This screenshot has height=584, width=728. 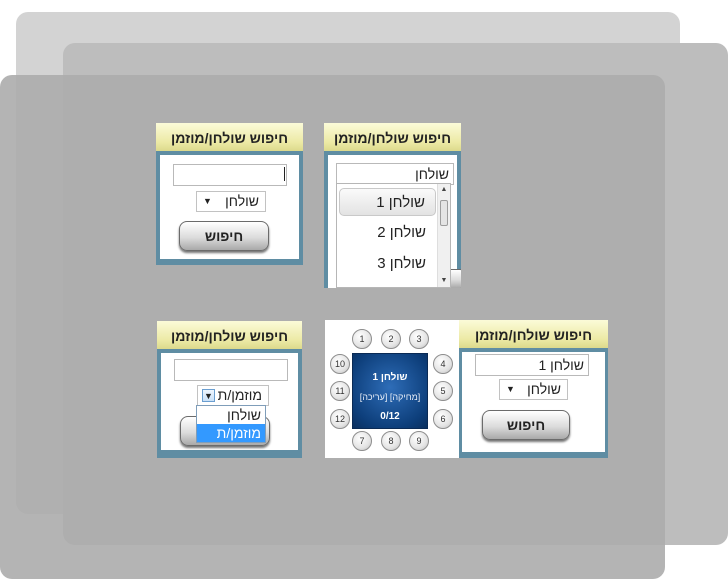 I want to click on option-guest: מוזמן/ת, so click(x=231, y=433).